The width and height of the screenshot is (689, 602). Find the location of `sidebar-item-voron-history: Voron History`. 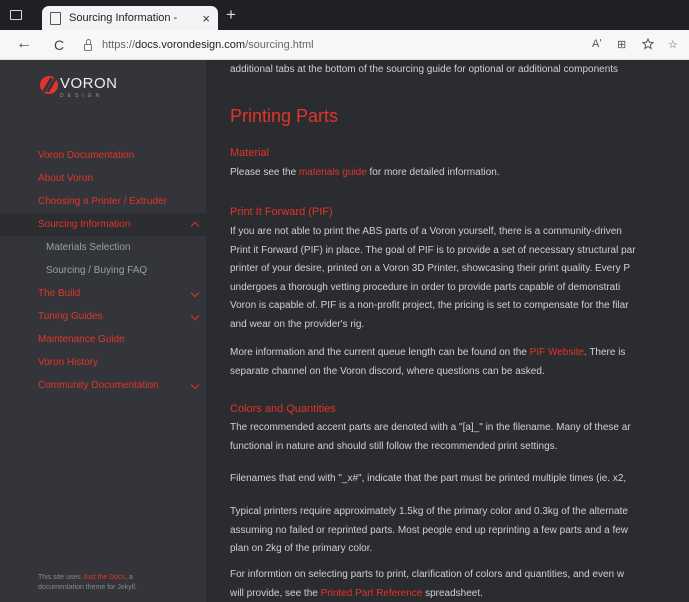

sidebar-item-voron-history: Voron History is located at coordinates (103, 362).